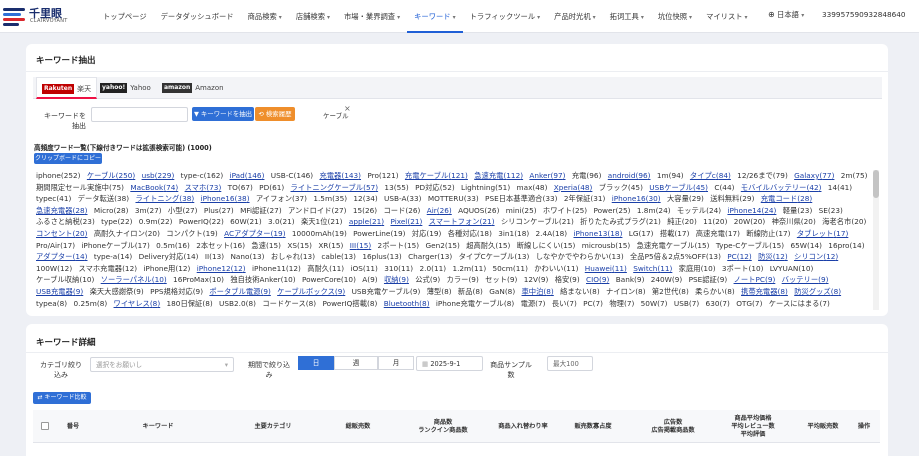  What do you see at coordinates (432, 16) in the screenshot?
I see `nav-item-label: キーワード` at bounding box center [432, 16].